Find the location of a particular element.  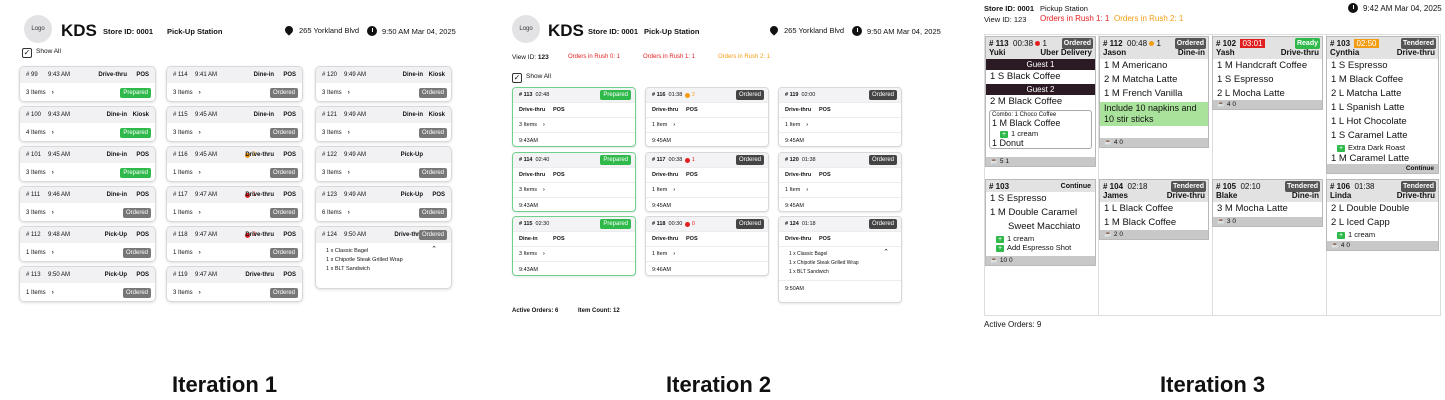

order-card: # 119 9:47 AM Drive-thru POS 3 Items › Ordered is located at coordinates (234, 284).